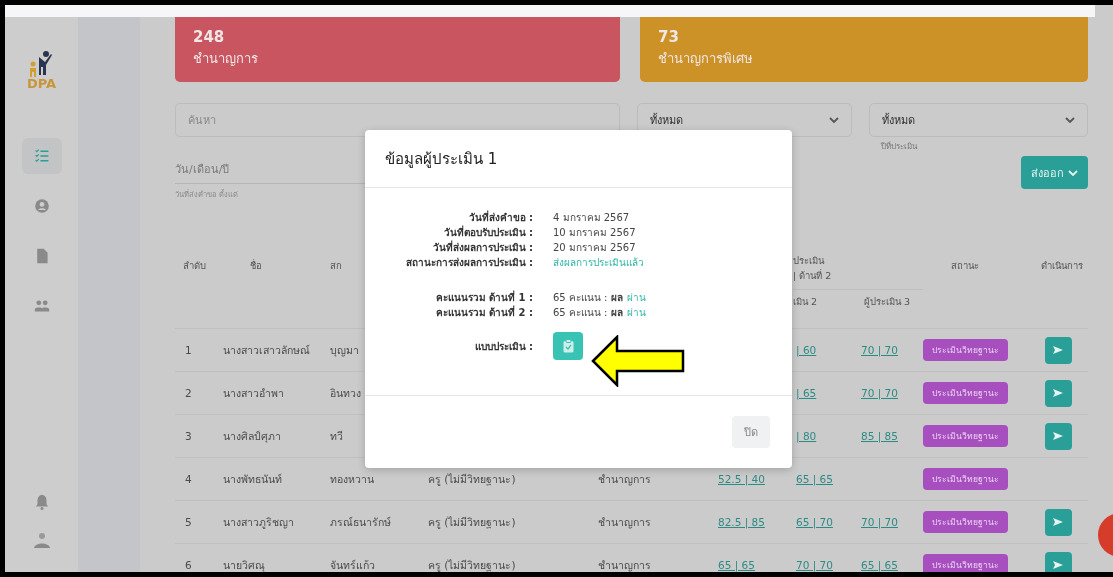 The height and width of the screenshot is (577, 1113). I want to click on column-header: ชื่อ, so click(256, 265).